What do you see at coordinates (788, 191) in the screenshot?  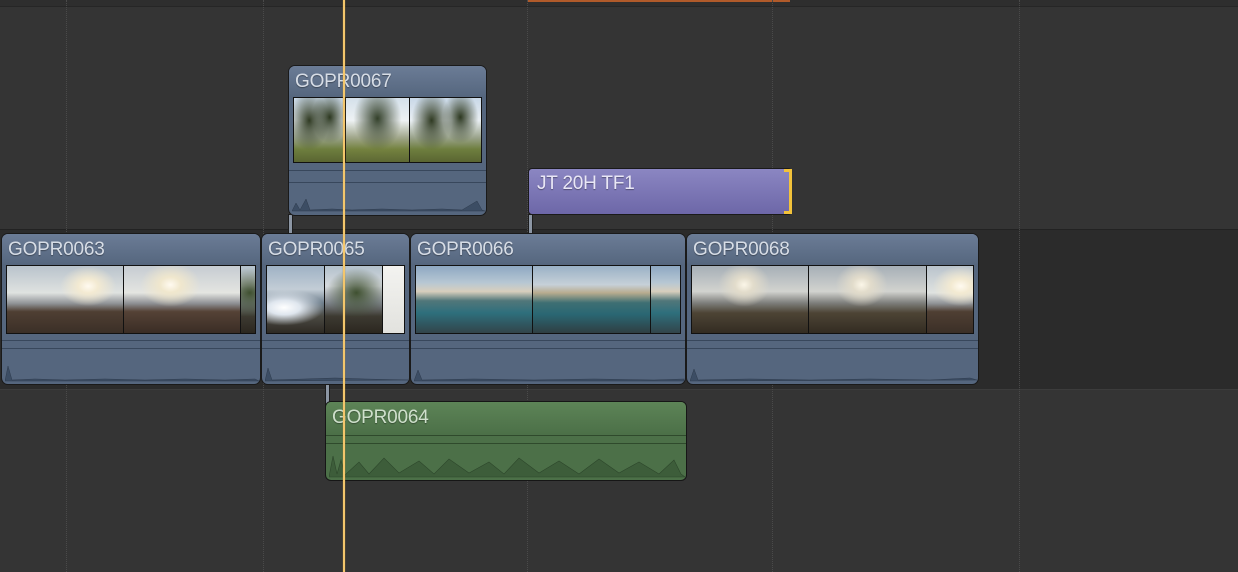 I see `trim-handle` at bounding box center [788, 191].